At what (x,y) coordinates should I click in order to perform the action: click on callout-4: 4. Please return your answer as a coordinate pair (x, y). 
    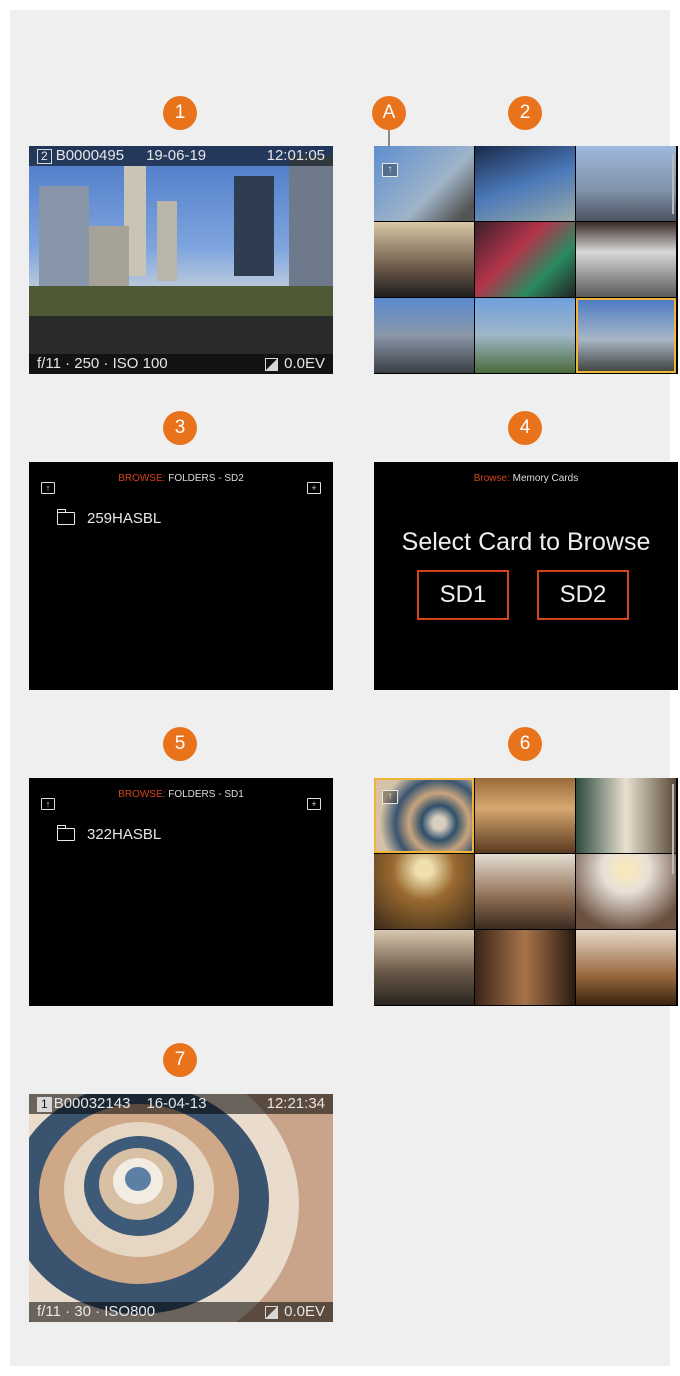
    Looking at the image, I should click on (525, 428).